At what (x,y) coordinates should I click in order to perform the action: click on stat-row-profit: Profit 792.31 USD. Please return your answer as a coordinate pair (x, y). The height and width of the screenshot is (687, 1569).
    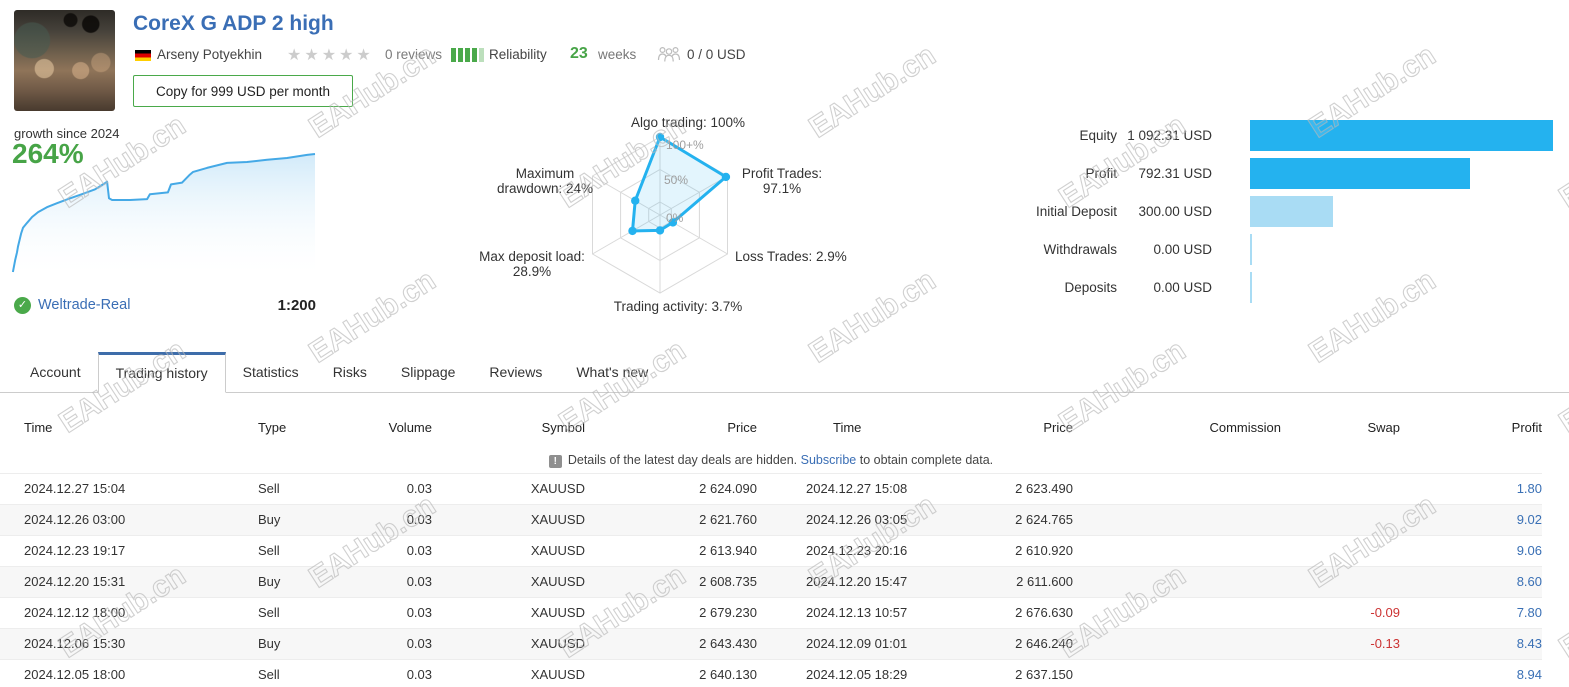
    Looking at the image, I should click on (1278, 173).